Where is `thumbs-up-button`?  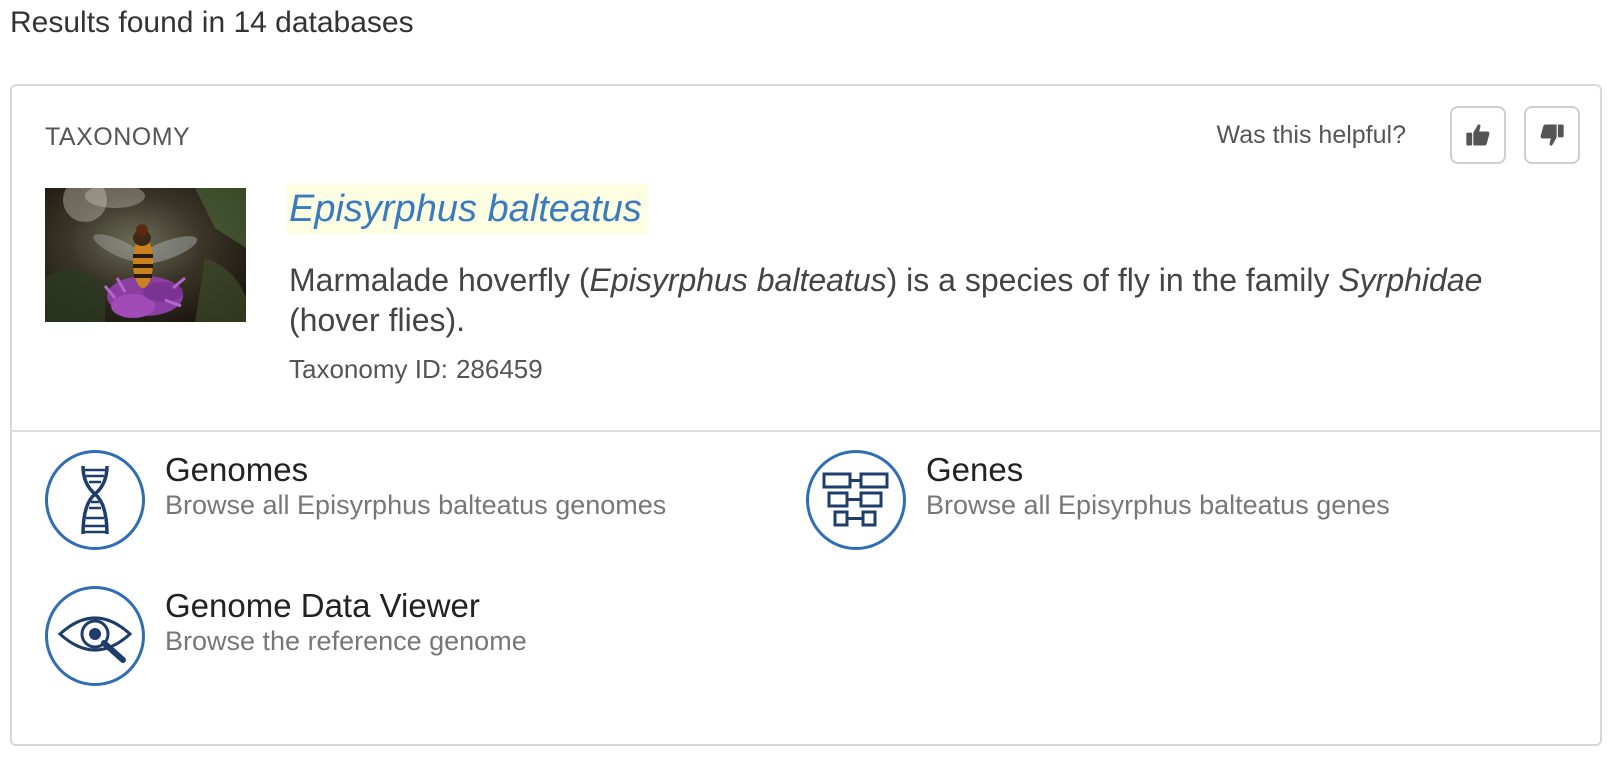 thumbs-up-button is located at coordinates (1478, 135).